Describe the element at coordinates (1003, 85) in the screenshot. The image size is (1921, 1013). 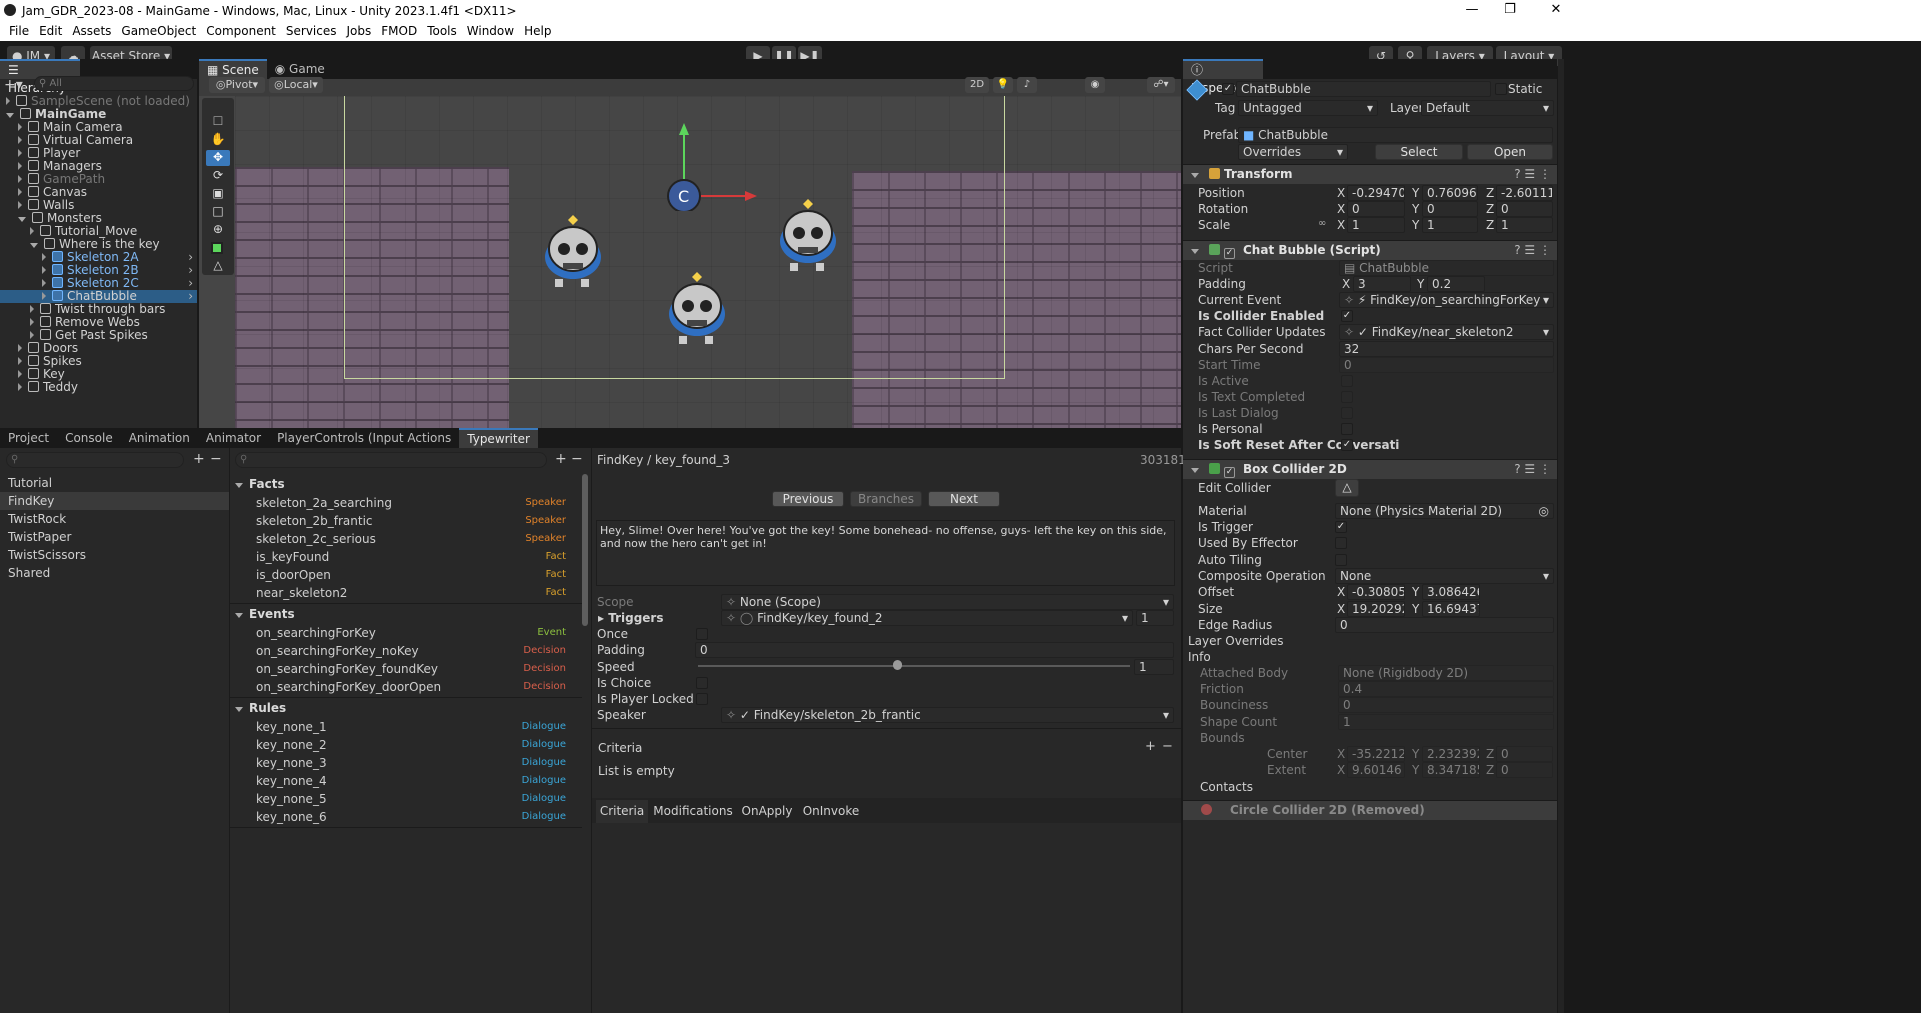
I see `lighting-icon: 💡` at that location.